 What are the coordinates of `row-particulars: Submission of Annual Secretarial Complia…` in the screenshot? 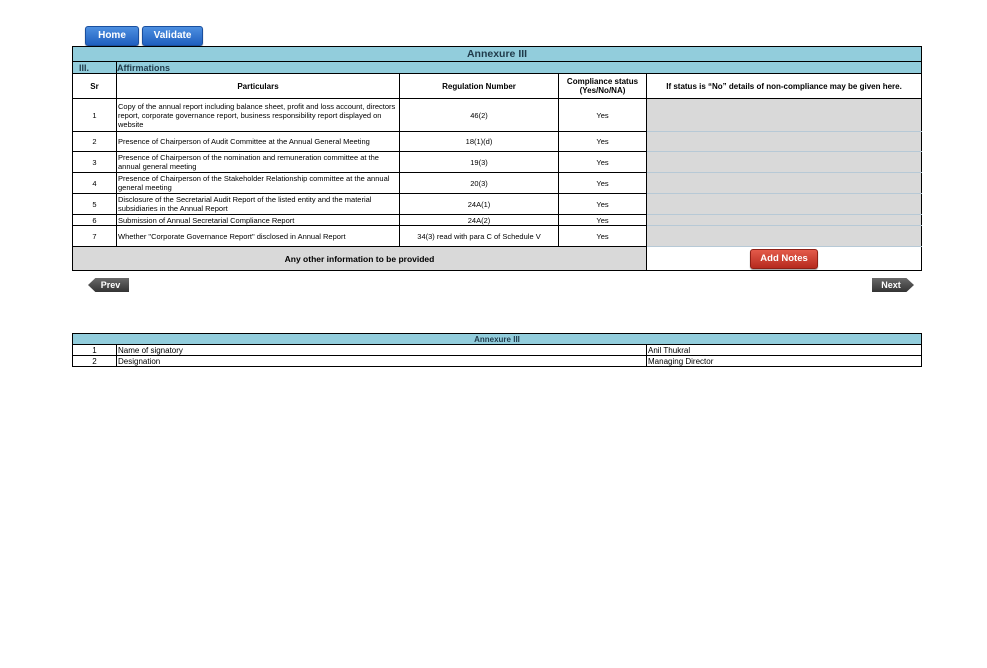 It's located at (258, 220).